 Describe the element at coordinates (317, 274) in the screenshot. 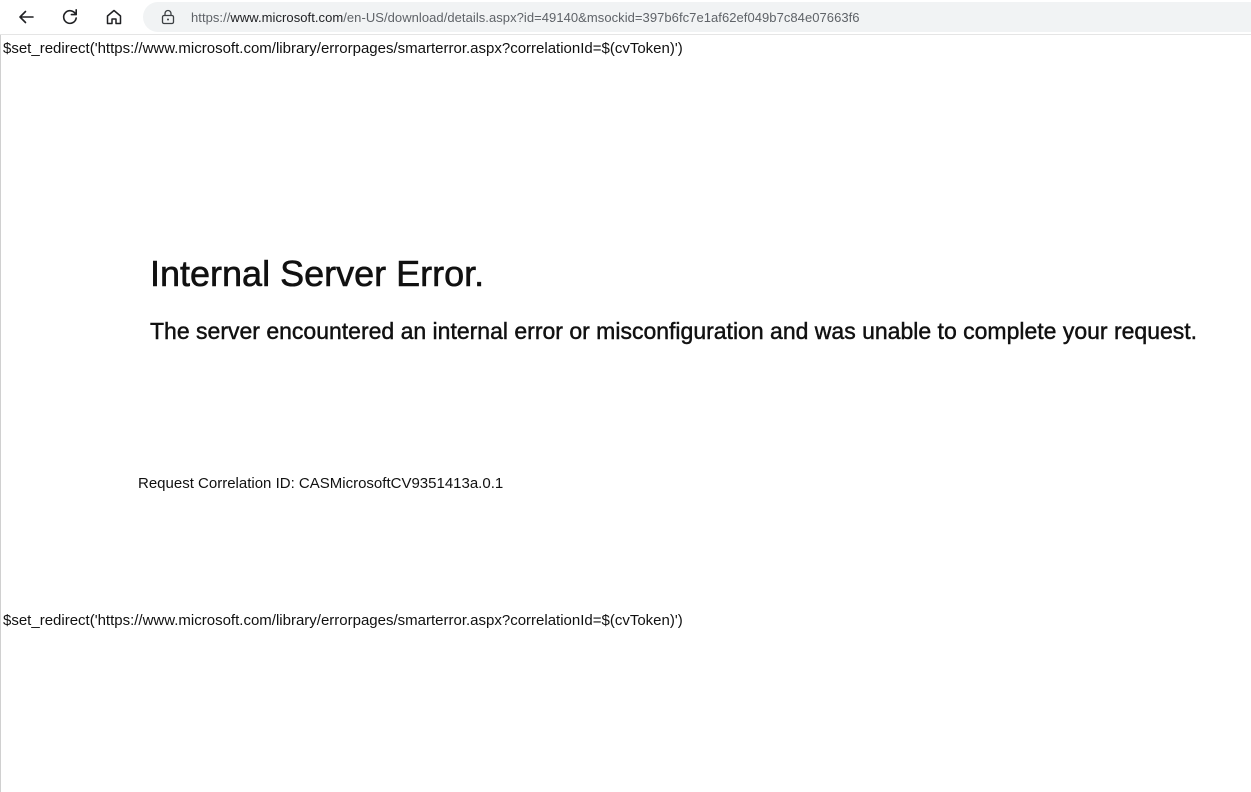

I see `error-title: Internal Server Error.` at that location.